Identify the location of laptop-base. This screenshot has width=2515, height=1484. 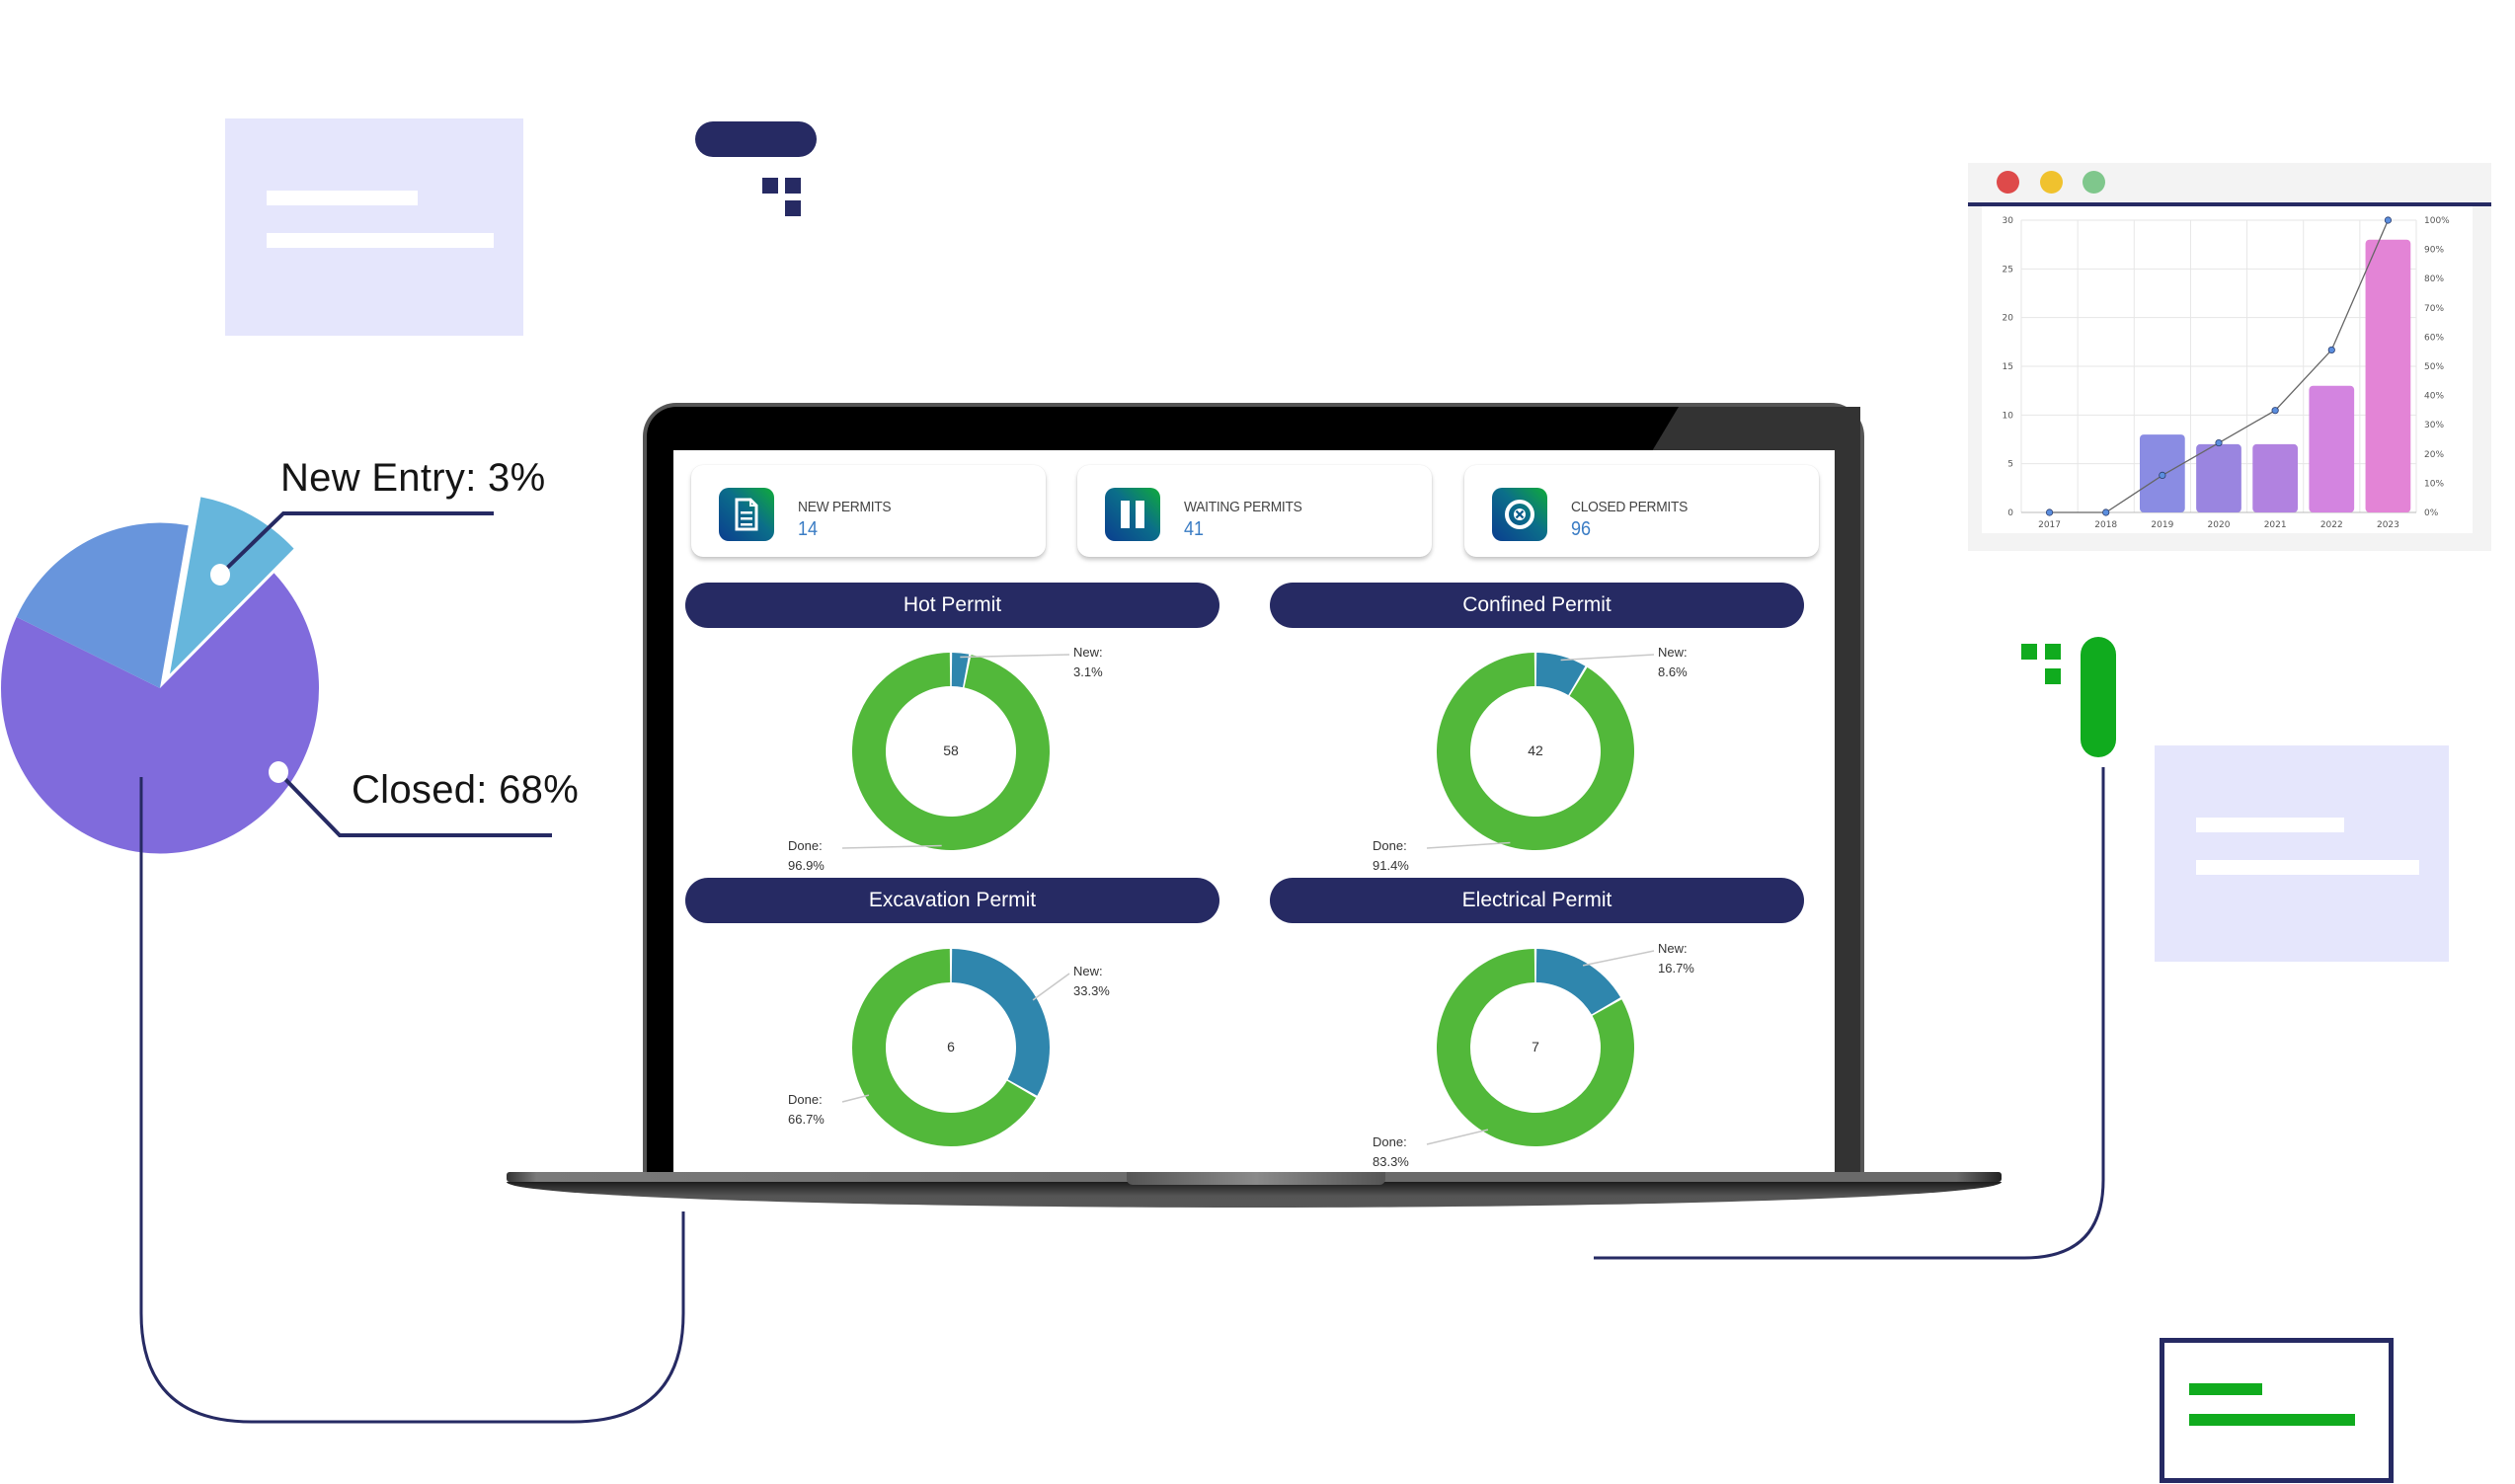
(1254, 1190).